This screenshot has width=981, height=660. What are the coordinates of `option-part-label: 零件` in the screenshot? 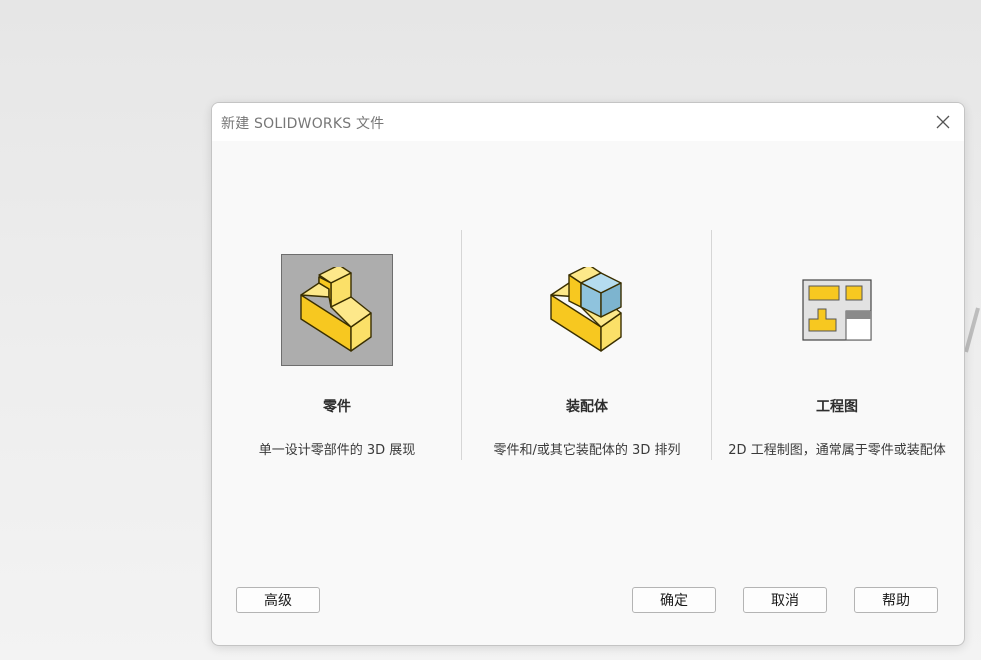 It's located at (337, 407).